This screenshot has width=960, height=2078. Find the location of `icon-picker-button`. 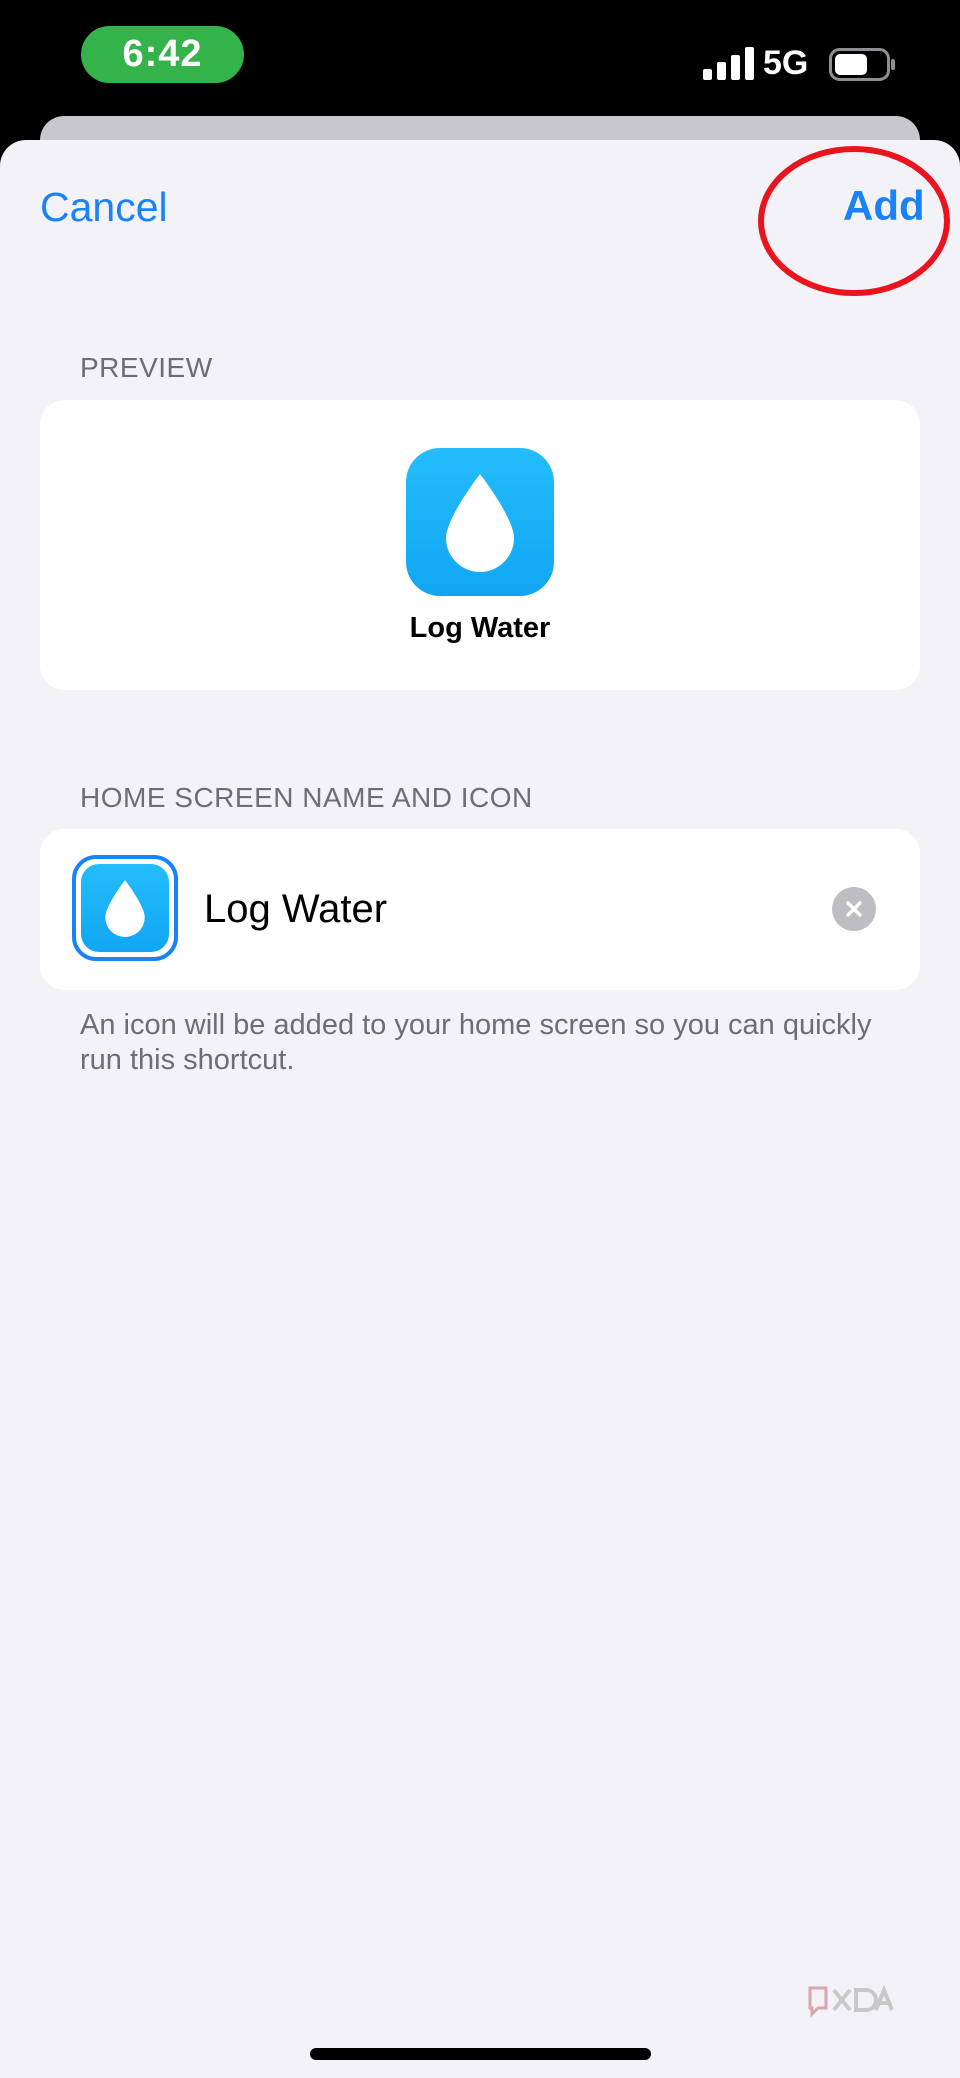

icon-picker-button is located at coordinates (125, 908).